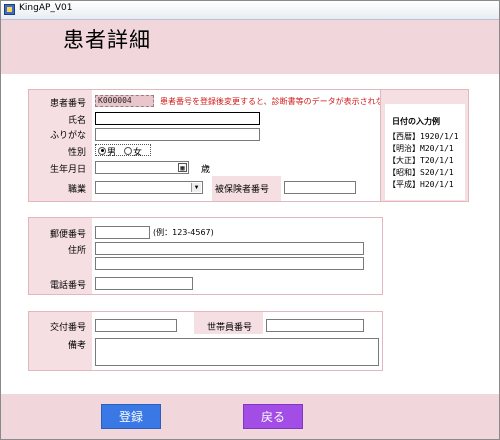 The width and height of the screenshot is (500, 440). Describe the element at coordinates (242, 190) in the screenshot. I see `insured-number-label: 被保険者番号` at that location.